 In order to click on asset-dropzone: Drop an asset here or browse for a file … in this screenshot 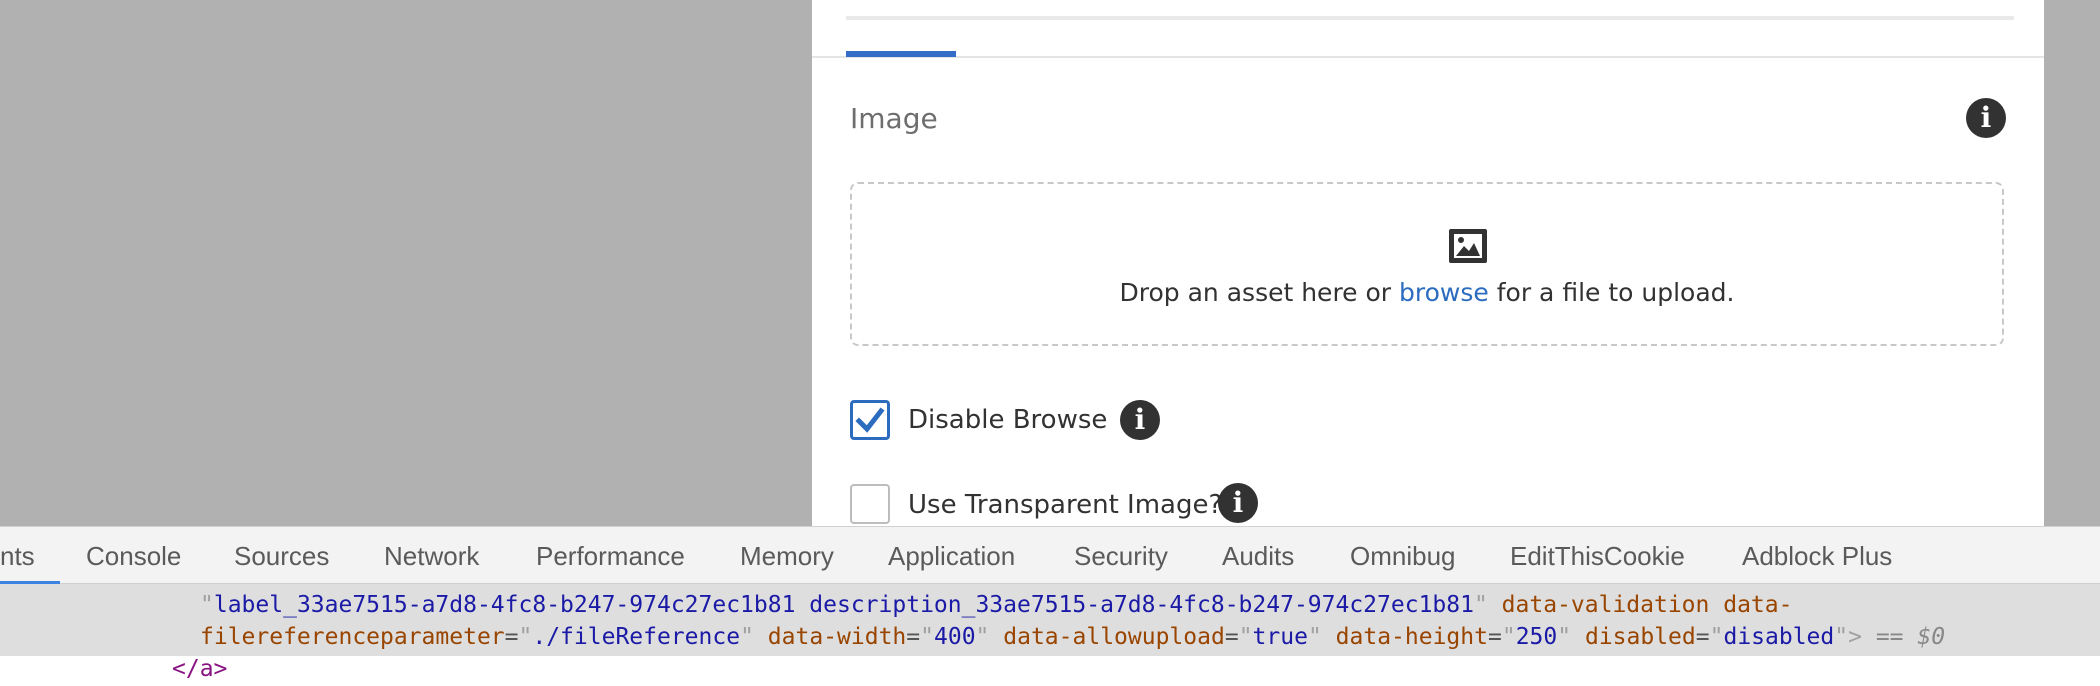, I will do `click(1427, 264)`.